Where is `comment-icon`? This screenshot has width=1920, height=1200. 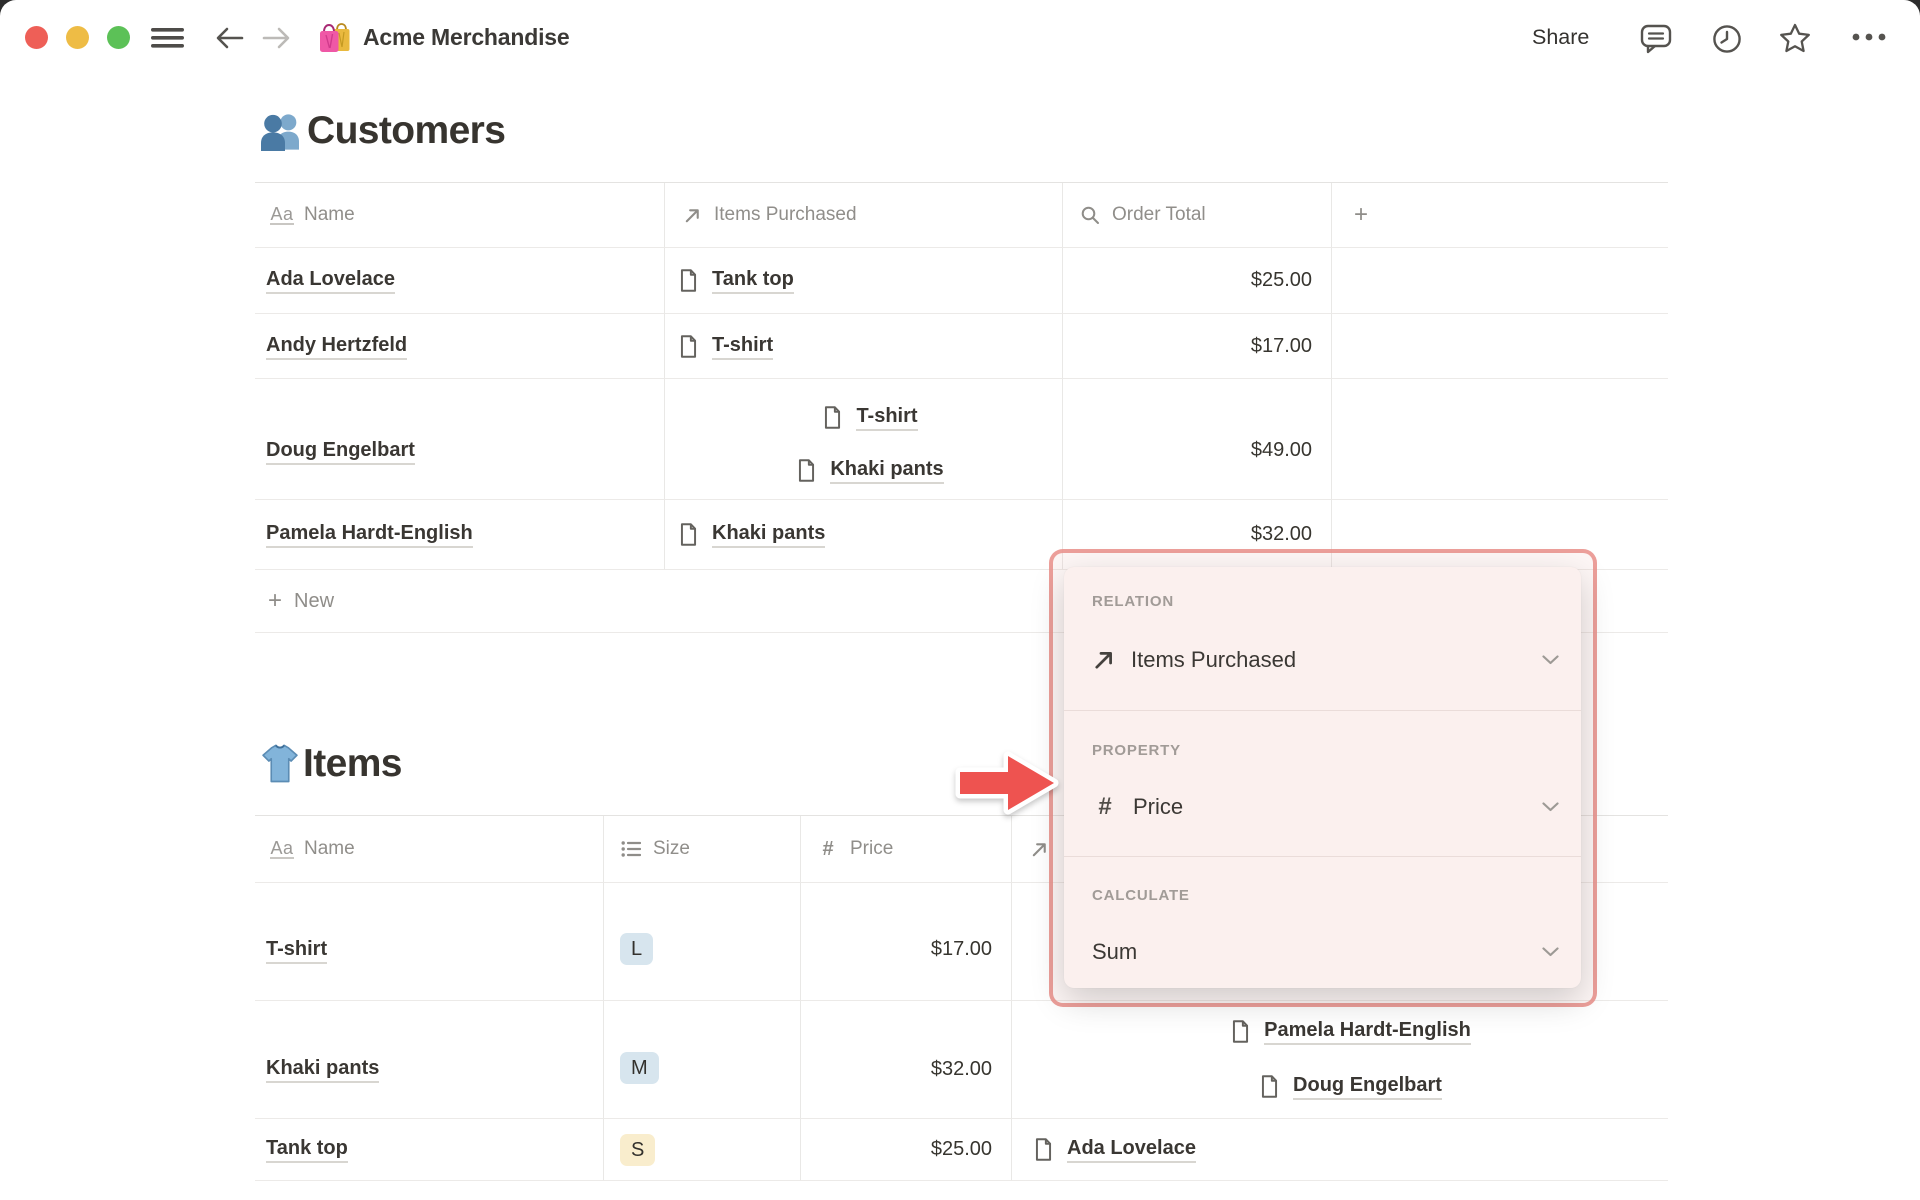 comment-icon is located at coordinates (1656, 39).